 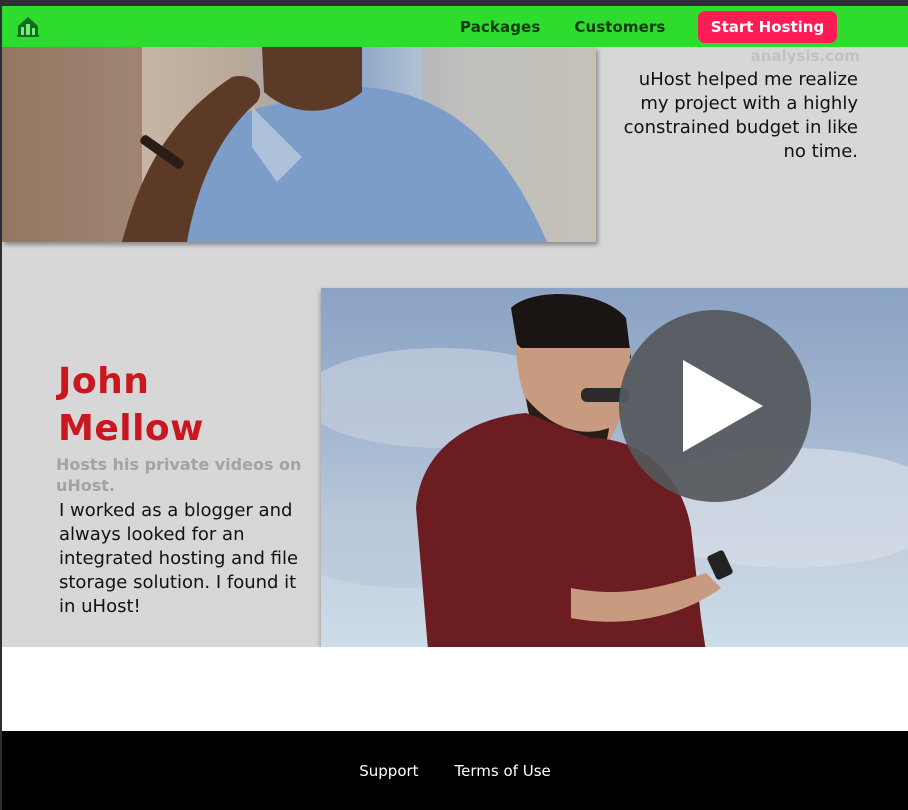 I want to click on play-button, so click(x=715, y=406).